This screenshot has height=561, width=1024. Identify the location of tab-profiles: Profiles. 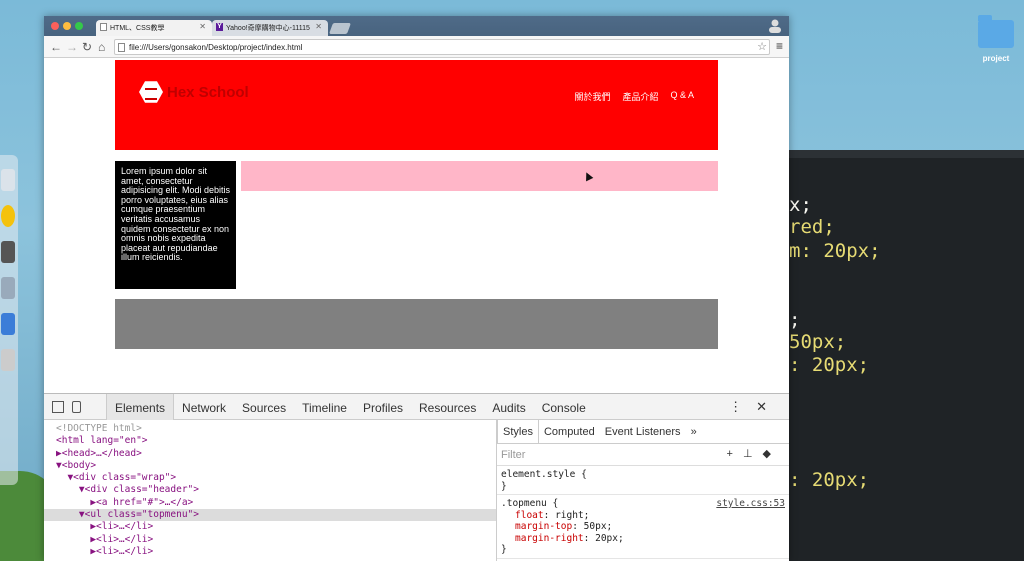
(383, 407).